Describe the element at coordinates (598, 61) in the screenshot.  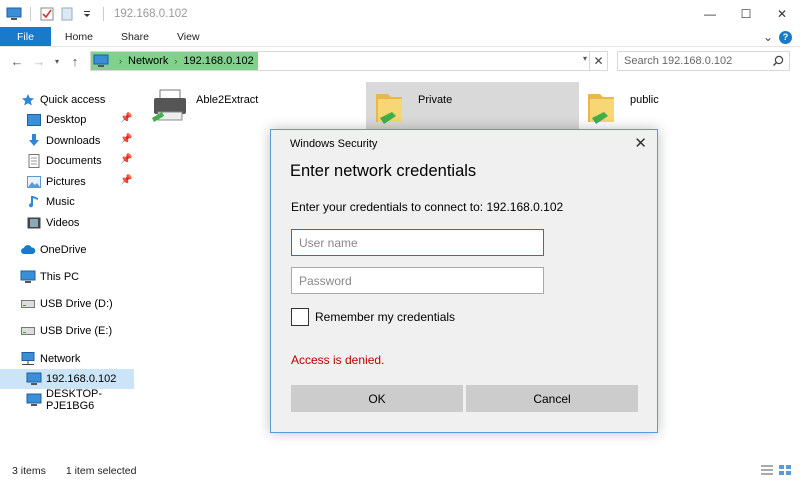
I see `clear-address-icon: ✕` at that location.